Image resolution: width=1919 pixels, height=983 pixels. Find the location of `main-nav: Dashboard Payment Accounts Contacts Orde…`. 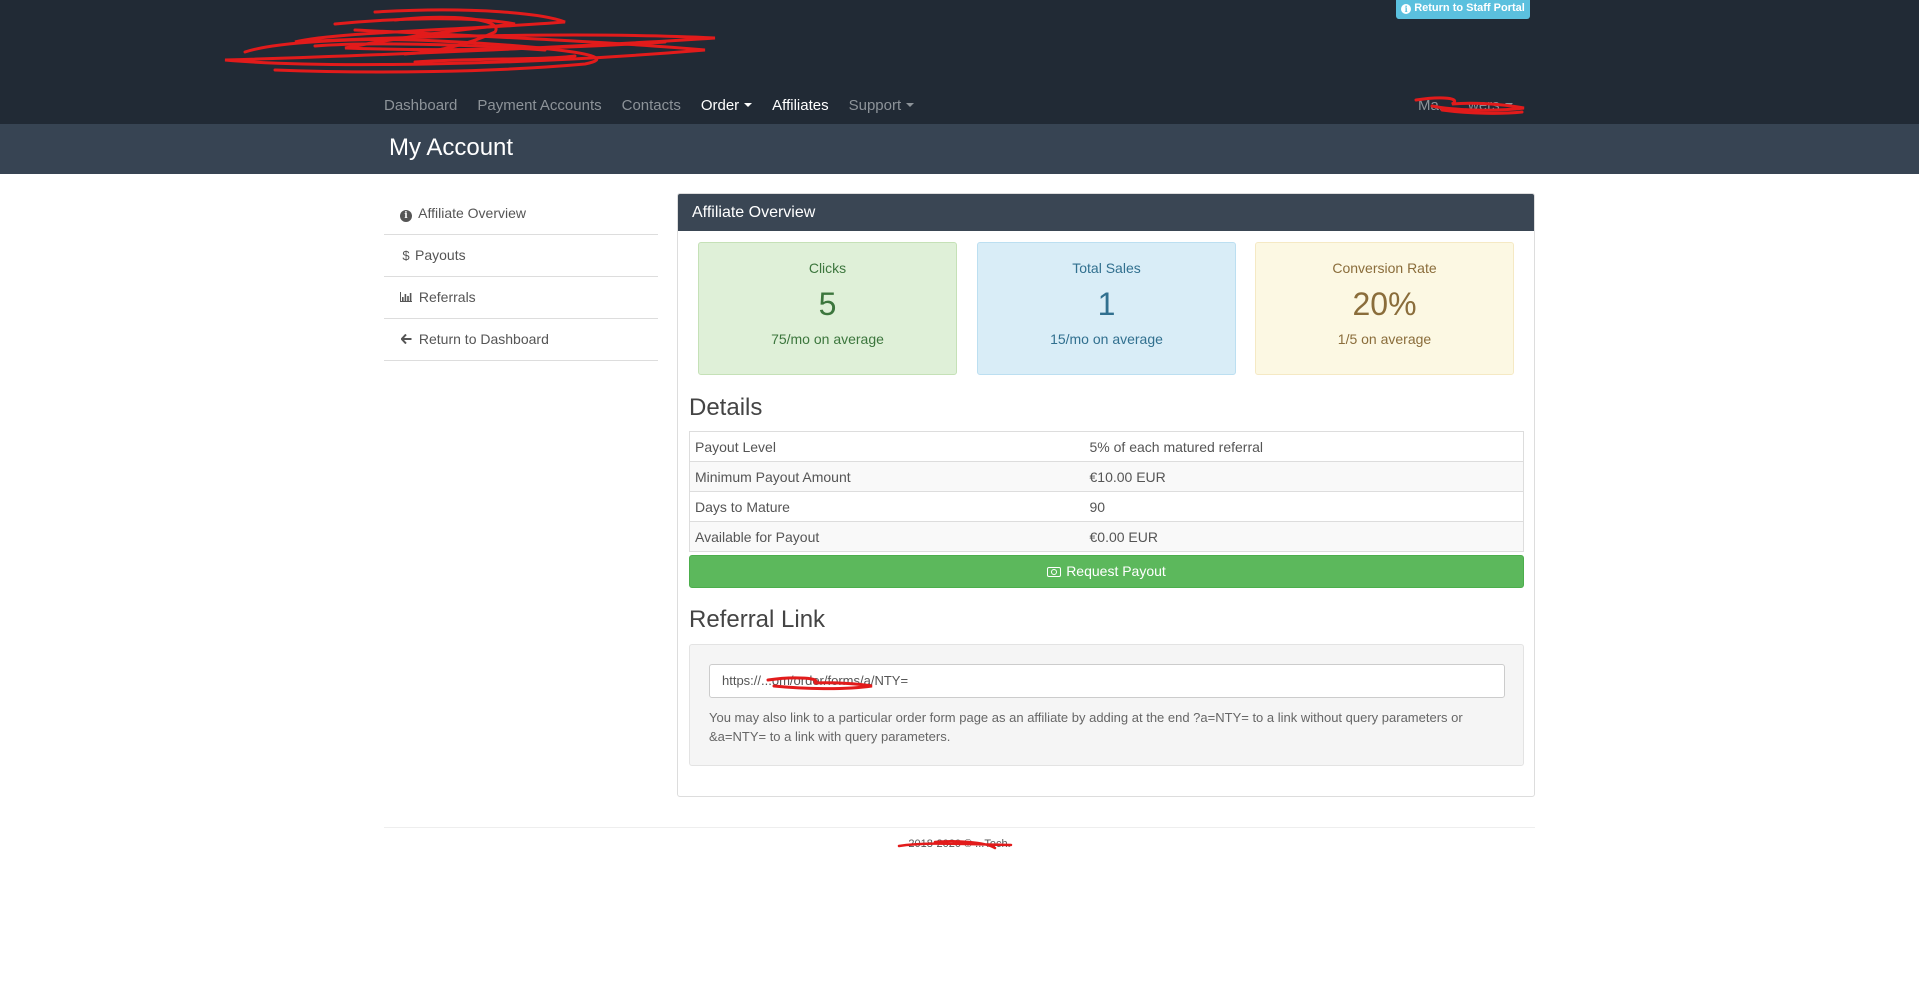

main-nav: Dashboard Payment Accounts Contacts Orde… is located at coordinates (659, 106).